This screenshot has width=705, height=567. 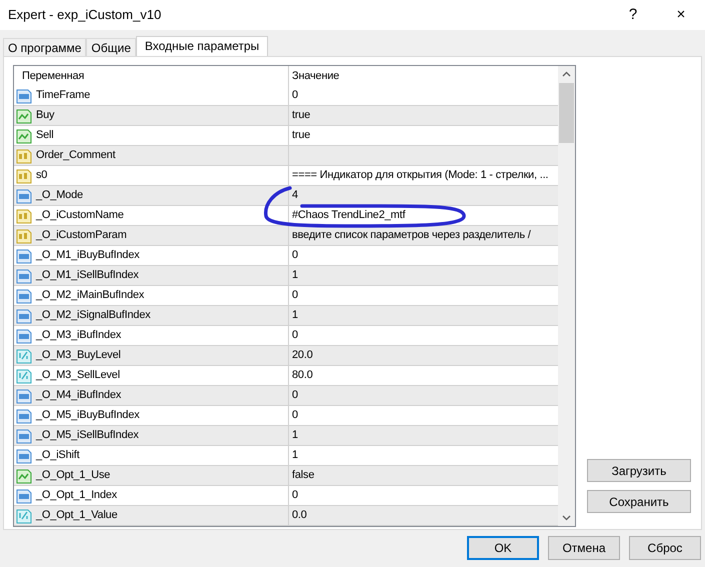 I want to click on parameter-name: _O_M4_iBufIndex, so click(x=79, y=395).